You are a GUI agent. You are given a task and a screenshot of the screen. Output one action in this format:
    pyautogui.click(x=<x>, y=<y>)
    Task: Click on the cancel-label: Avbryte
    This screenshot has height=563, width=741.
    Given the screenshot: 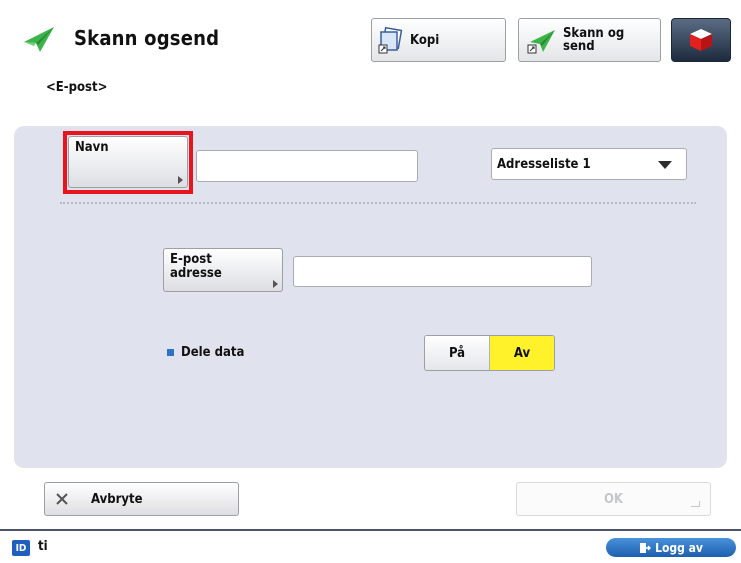 What is the action you would take?
    pyautogui.click(x=117, y=499)
    